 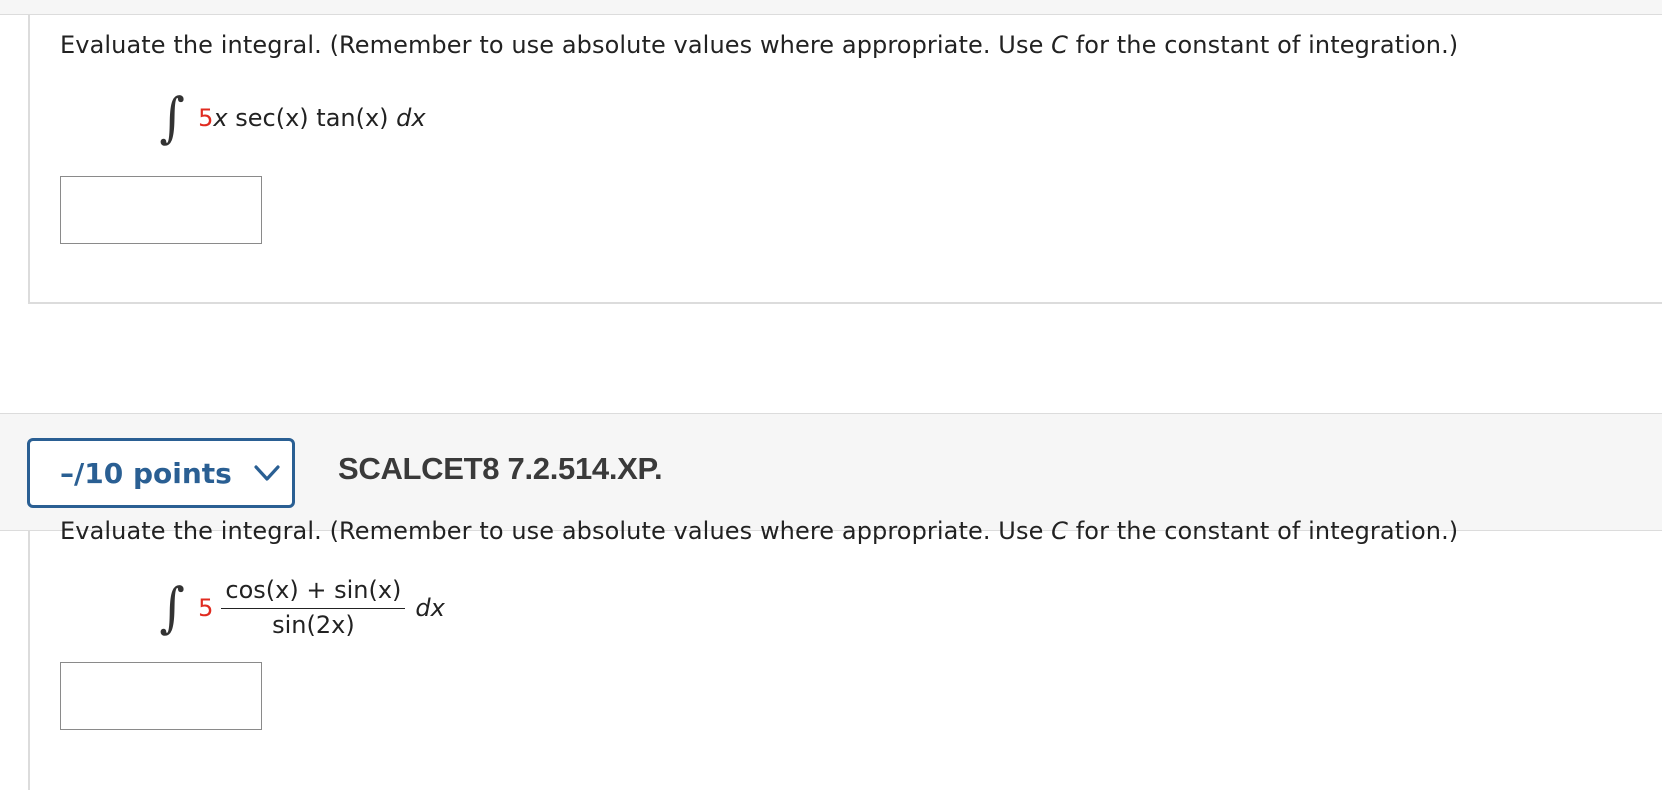 I want to click on top-strip, so click(x=831, y=7).